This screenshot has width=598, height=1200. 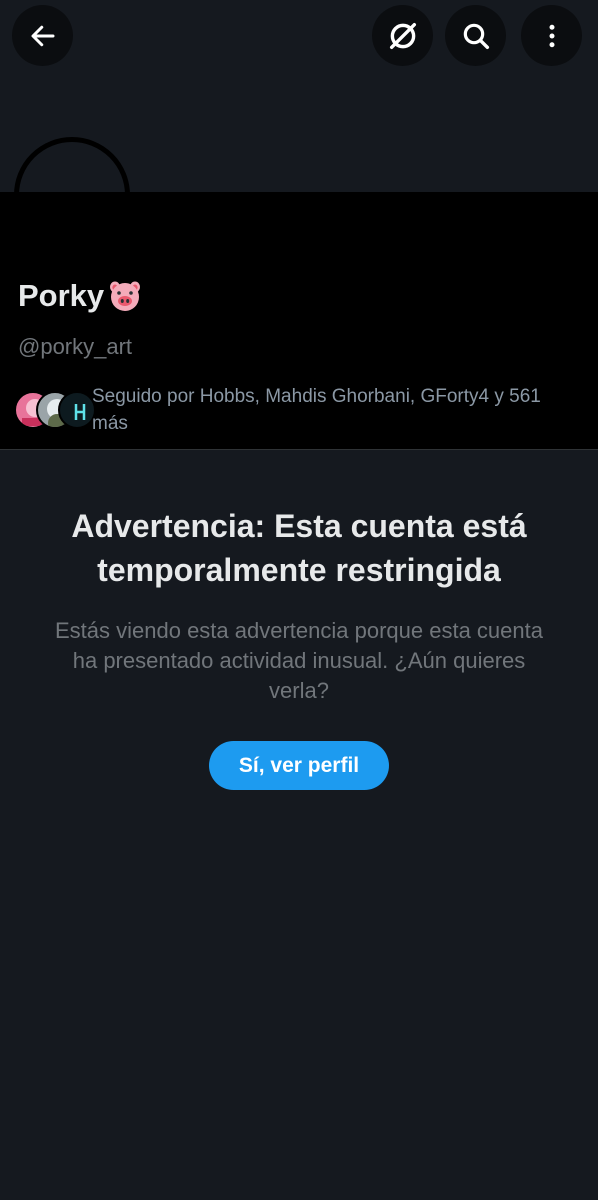 What do you see at coordinates (299, 765) in the screenshot?
I see `view-profile-button: Sí, ver perfil` at bounding box center [299, 765].